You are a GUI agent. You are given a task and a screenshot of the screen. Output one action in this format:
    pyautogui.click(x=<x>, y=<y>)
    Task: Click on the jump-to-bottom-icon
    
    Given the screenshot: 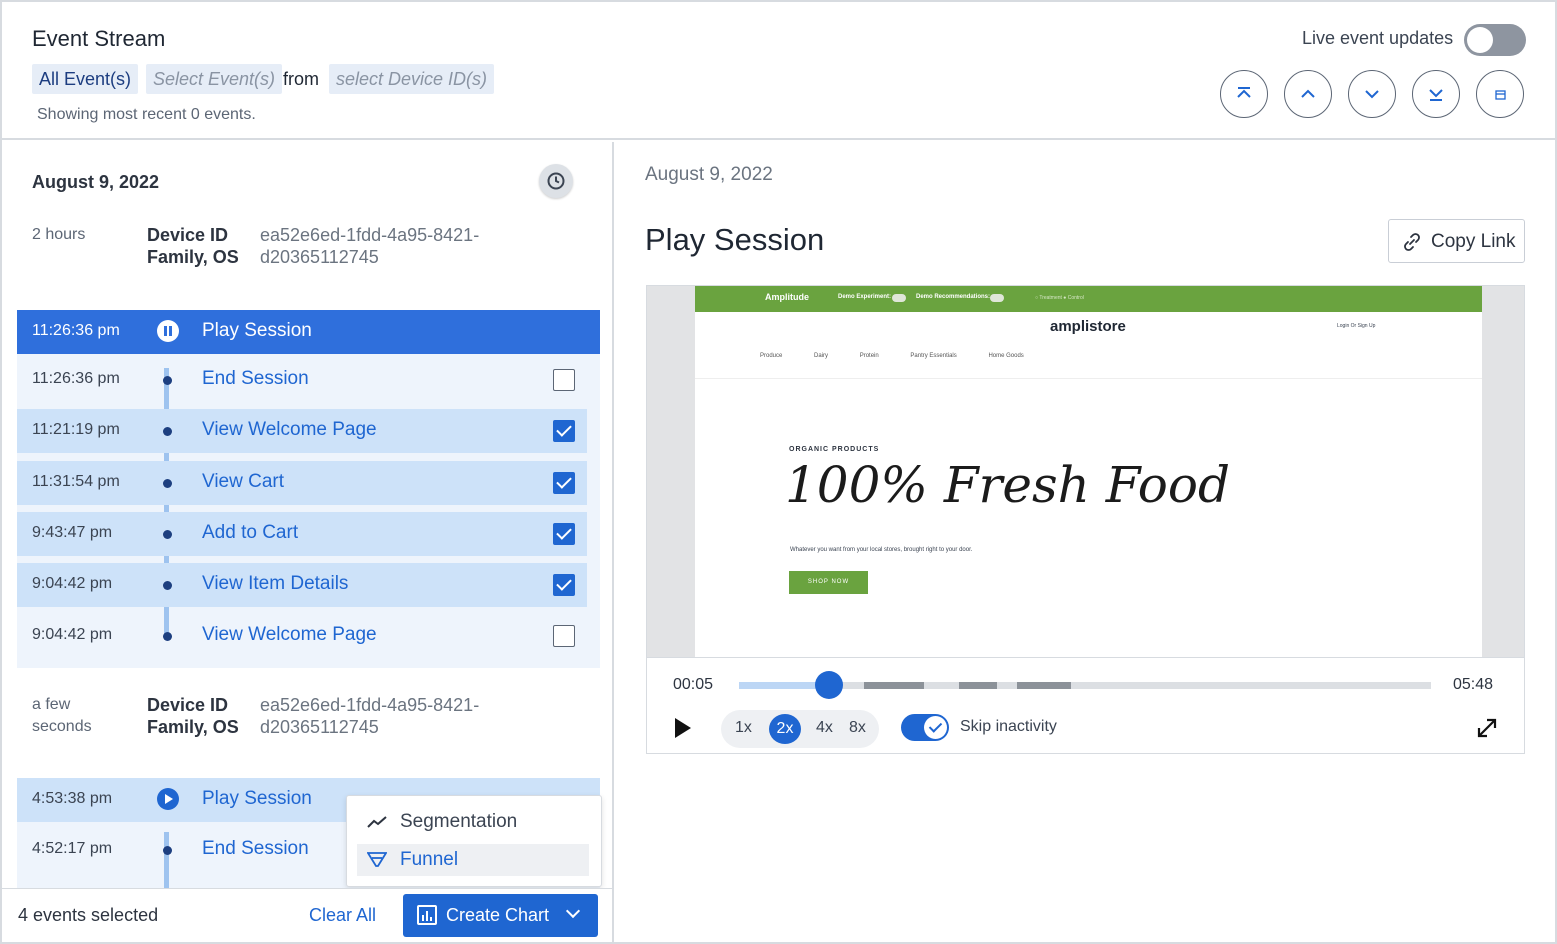 What is the action you would take?
    pyautogui.click(x=1436, y=95)
    